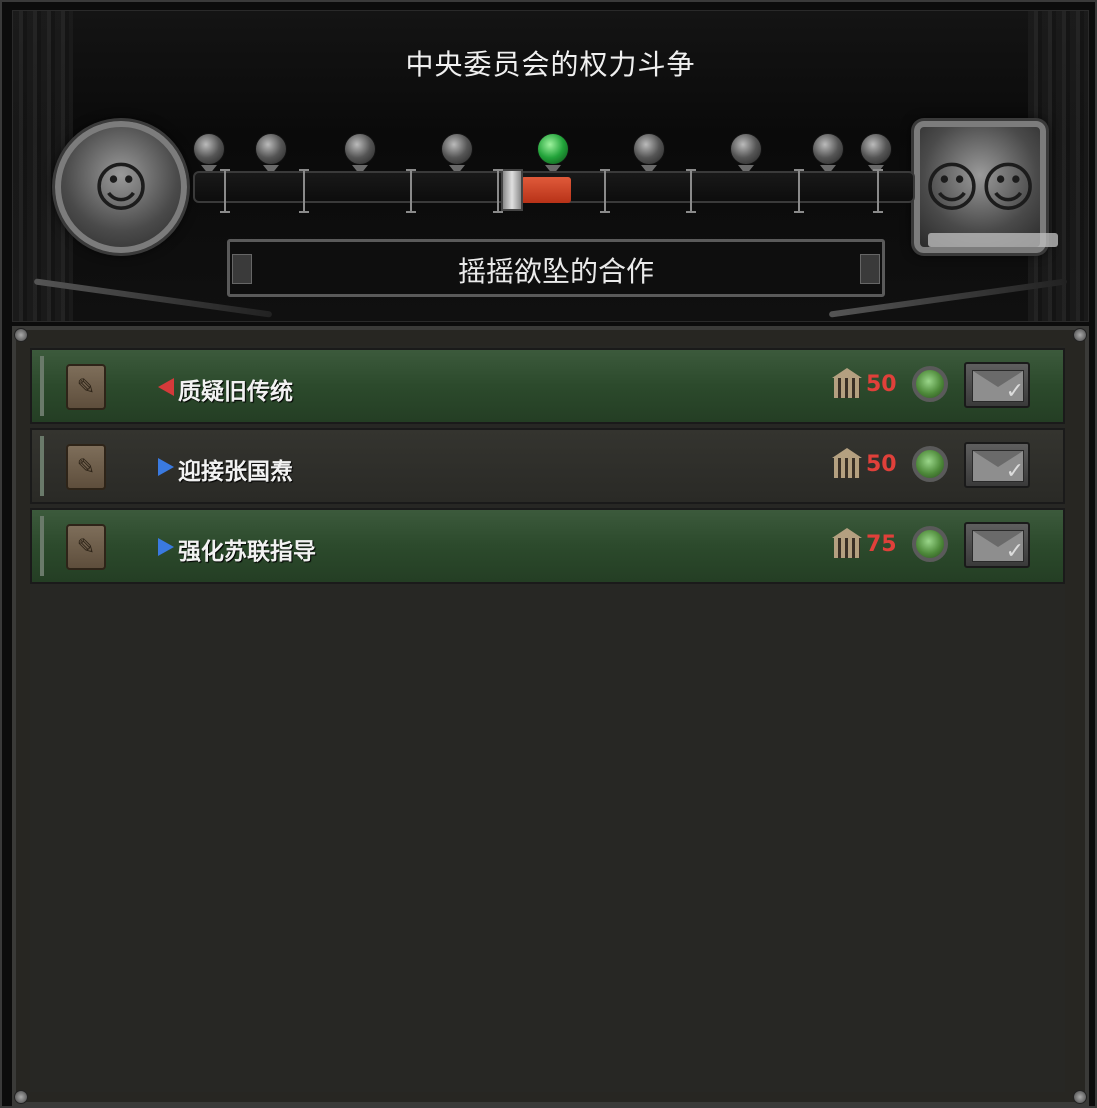 This screenshot has height=1108, width=1097. What do you see at coordinates (121, 187) in the screenshot?
I see `leader-portrait-icon: ☺` at bounding box center [121, 187].